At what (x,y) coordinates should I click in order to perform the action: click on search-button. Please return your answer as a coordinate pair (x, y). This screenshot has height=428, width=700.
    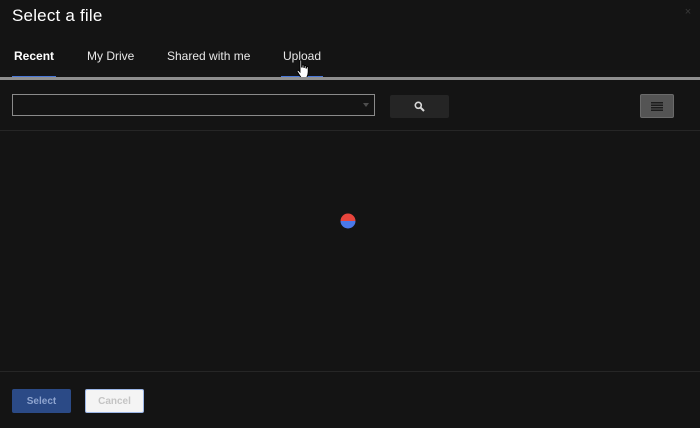
    Looking at the image, I should click on (419, 106).